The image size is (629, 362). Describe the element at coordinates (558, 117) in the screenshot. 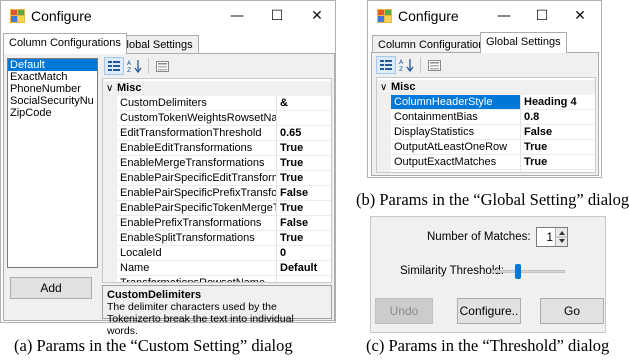

I see `property-value: 0.8` at that location.